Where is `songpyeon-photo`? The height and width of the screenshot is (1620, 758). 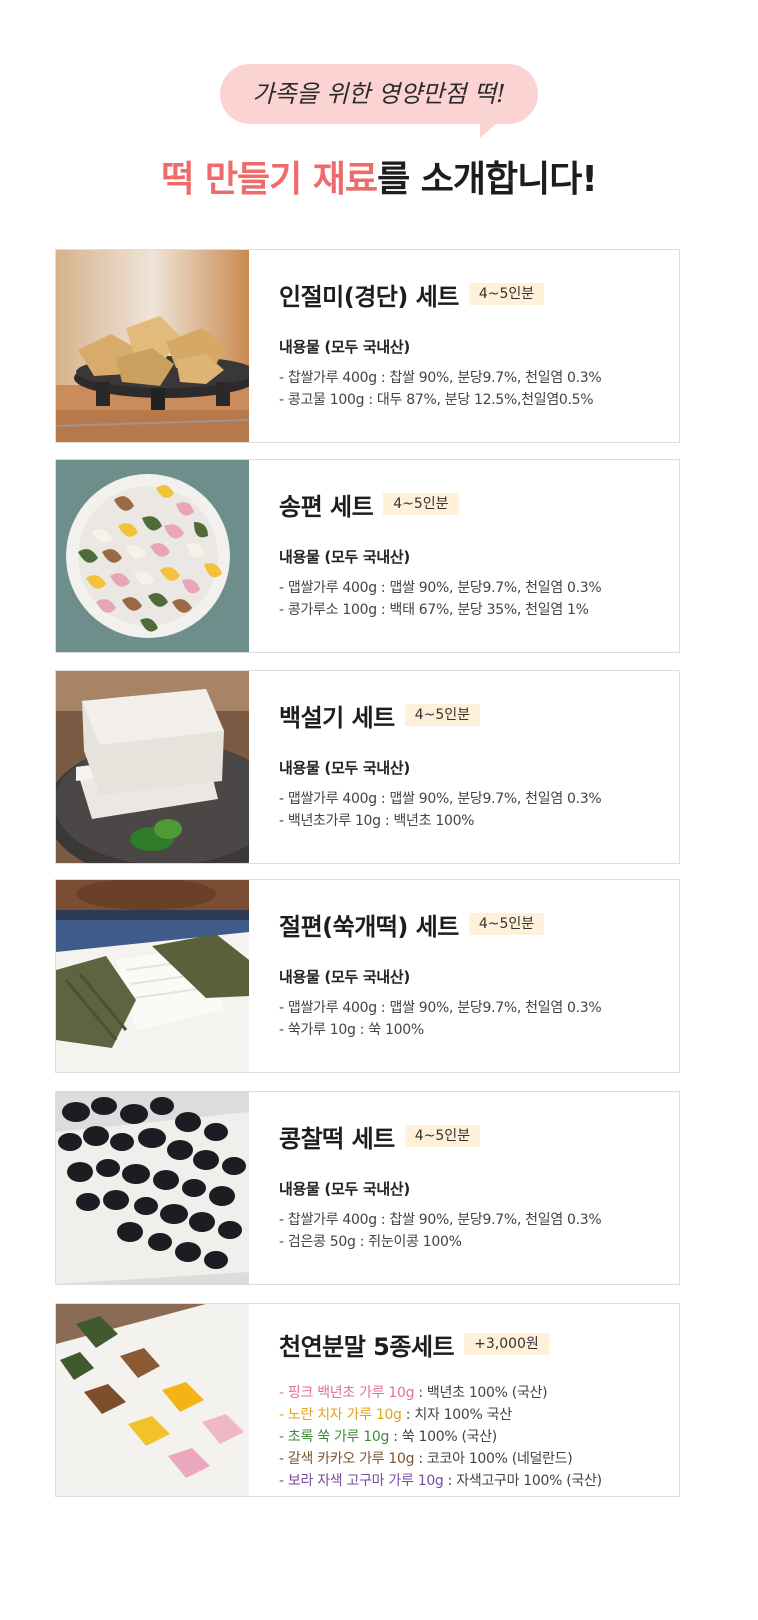
songpyeon-photo is located at coordinates (152, 556).